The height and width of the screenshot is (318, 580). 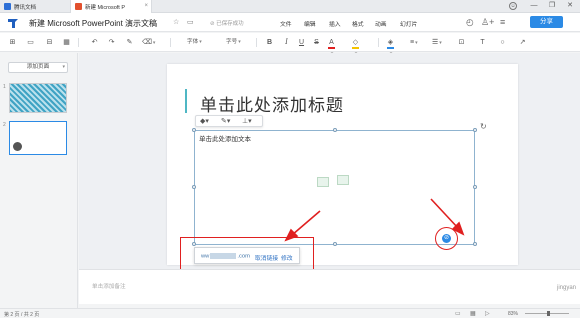 What do you see at coordinates (4, 87) in the screenshot?
I see `slide-number: 1` at bounding box center [4, 87].